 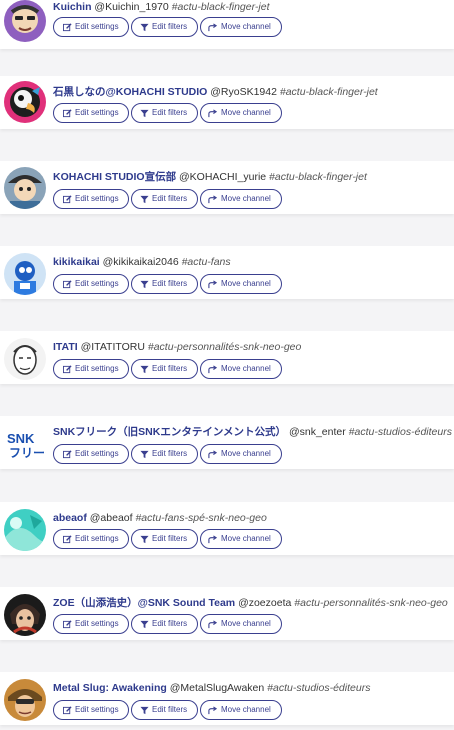 What do you see at coordinates (144, 603) in the screenshot?
I see `account-name: ZOE（山添浩史）@SNK Sound Team` at bounding box center [144, 603].